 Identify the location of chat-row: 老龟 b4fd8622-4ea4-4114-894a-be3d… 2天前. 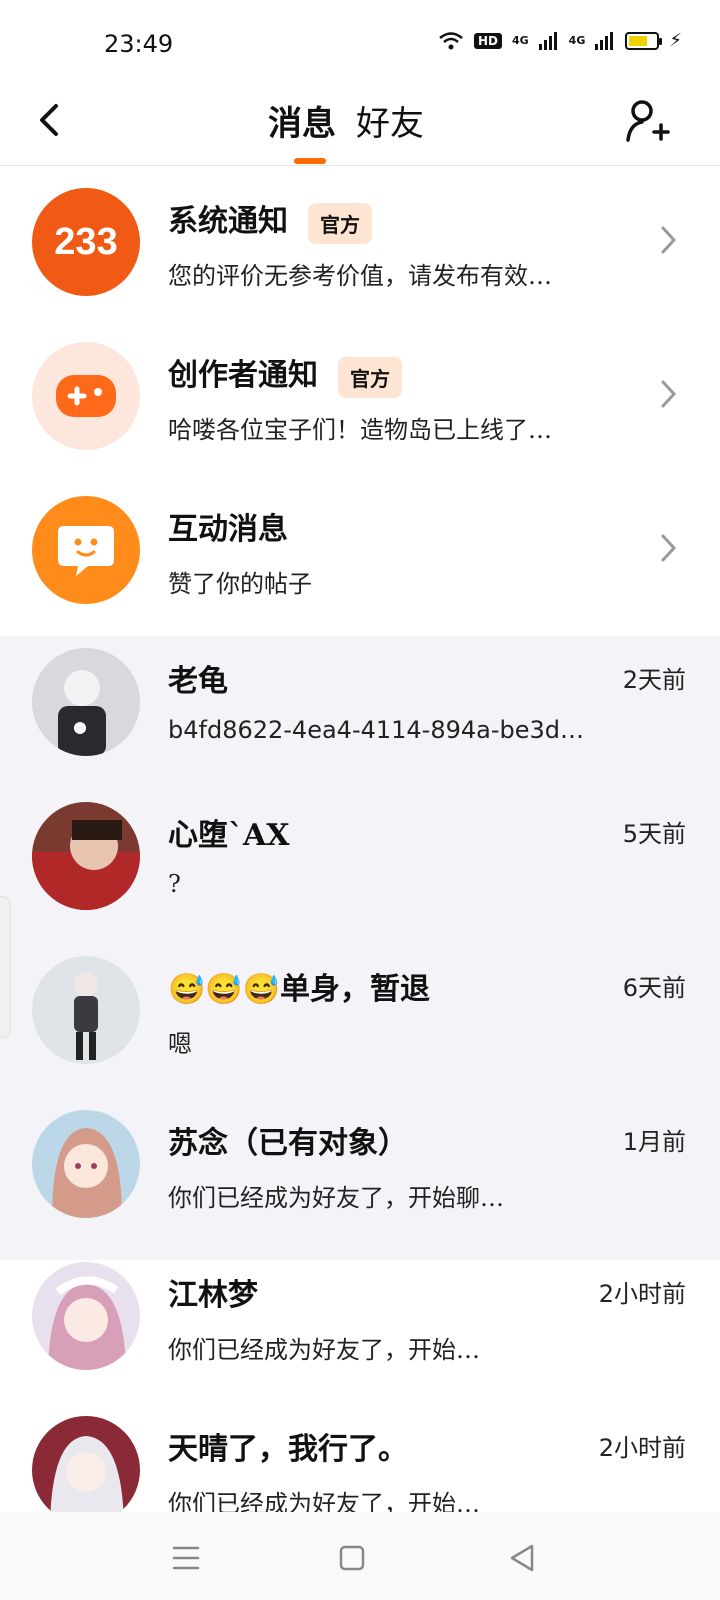
(360, 704).